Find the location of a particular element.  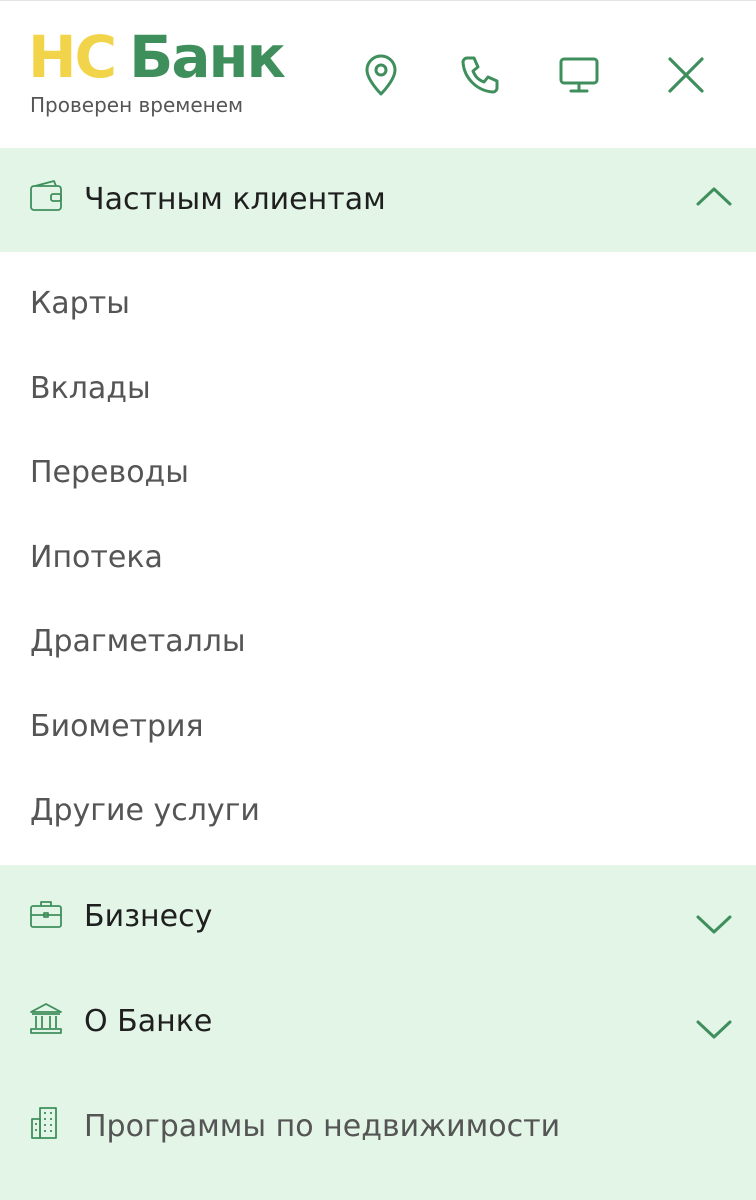

logo-bank: Банк is located at coordinates (207, 57).